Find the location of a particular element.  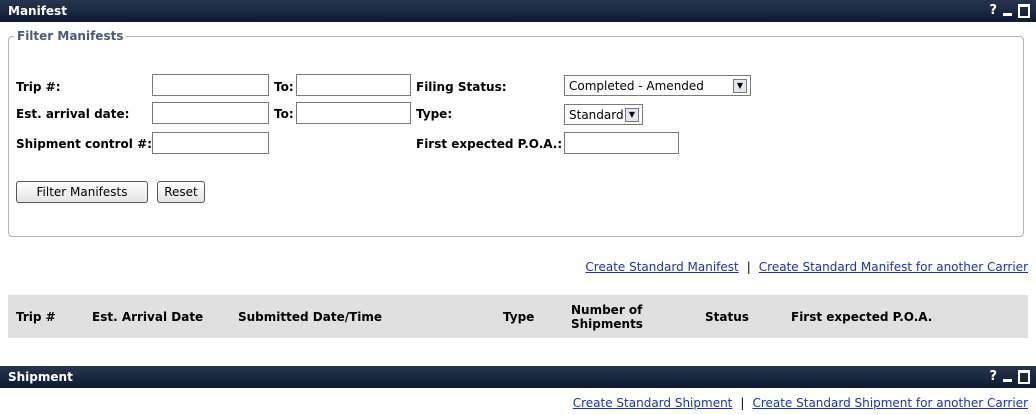

manifest-window-controls: ? is located at coordinates (1009, 10).